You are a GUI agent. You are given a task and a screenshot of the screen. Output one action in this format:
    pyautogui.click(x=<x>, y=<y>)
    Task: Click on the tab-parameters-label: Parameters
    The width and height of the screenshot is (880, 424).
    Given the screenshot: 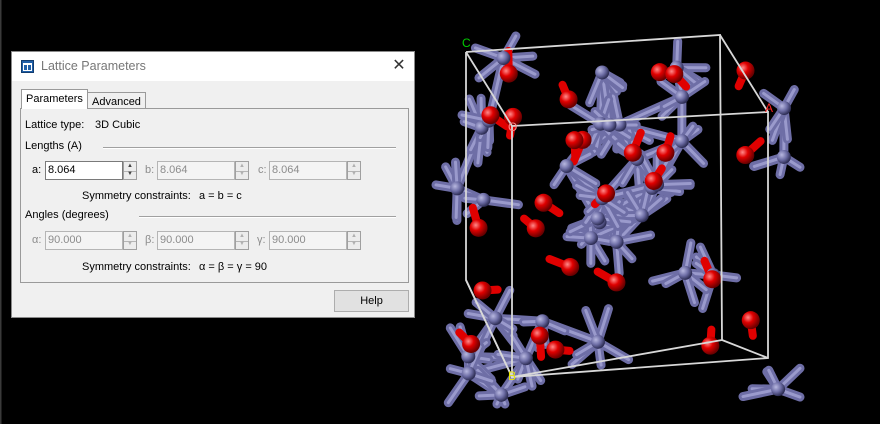 What is the action you would take?
    pyautogui.click(x=54, y=99)
    